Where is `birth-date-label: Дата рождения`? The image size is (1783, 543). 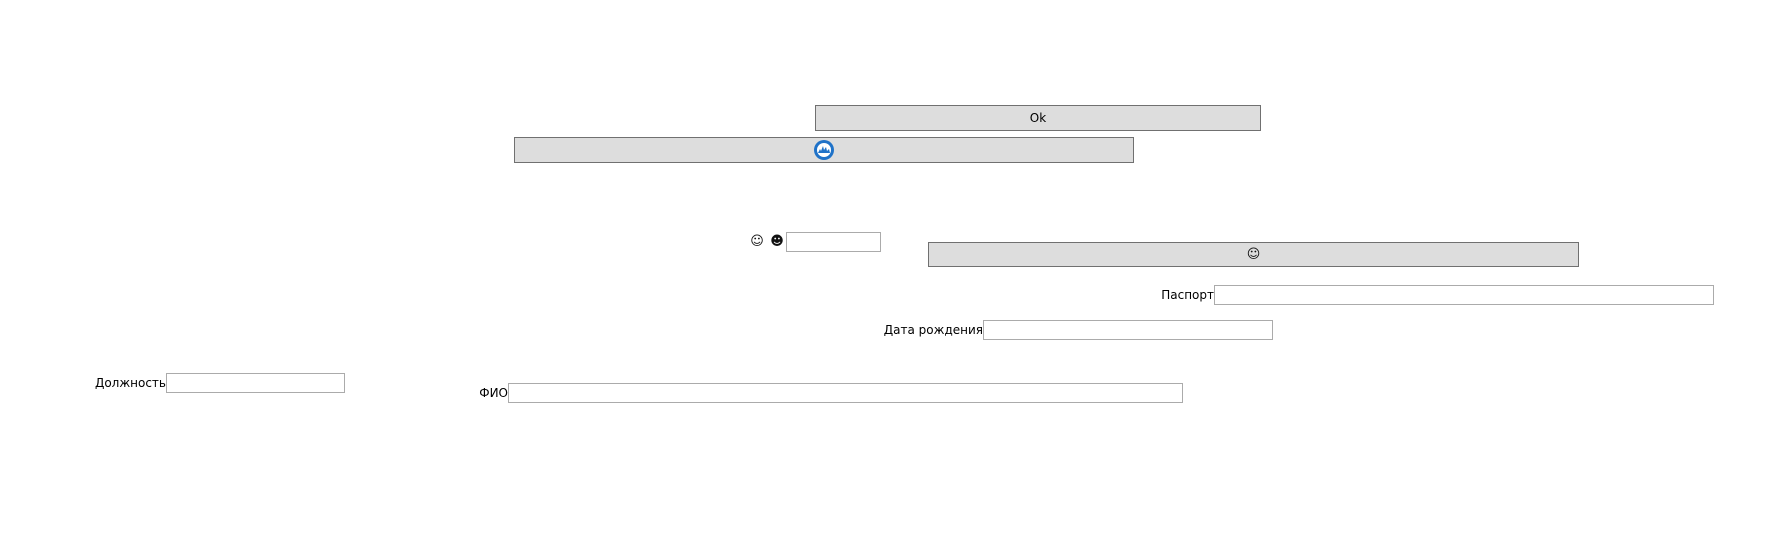 birth-date-label: Дата рождения is located at coordinates (933, 330).